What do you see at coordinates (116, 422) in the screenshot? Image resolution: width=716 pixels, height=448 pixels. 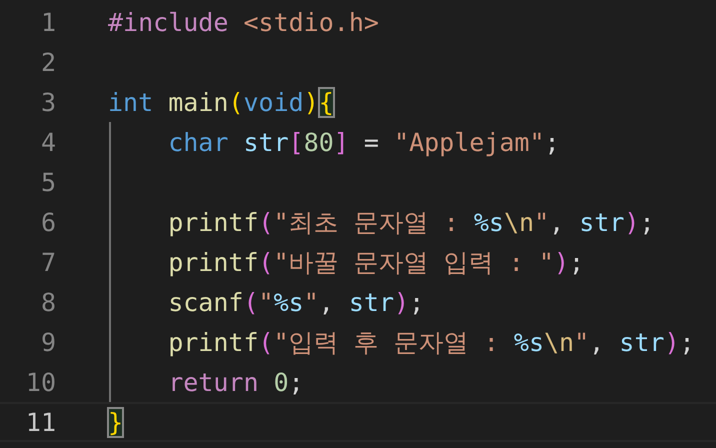 I see `matched-bracket: }` at bounding box center [116, 422].